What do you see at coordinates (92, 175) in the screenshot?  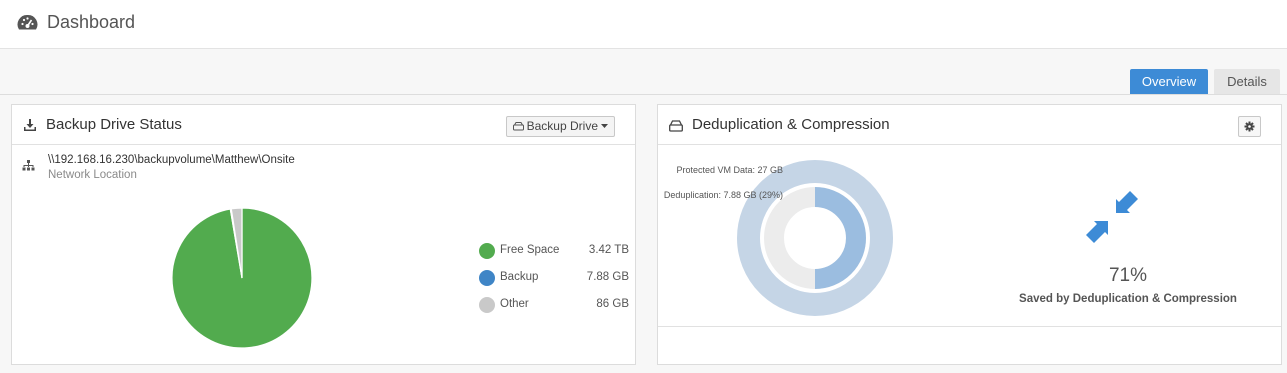 I see `network-location-label: Network Location` at bounding box center [92, 175].